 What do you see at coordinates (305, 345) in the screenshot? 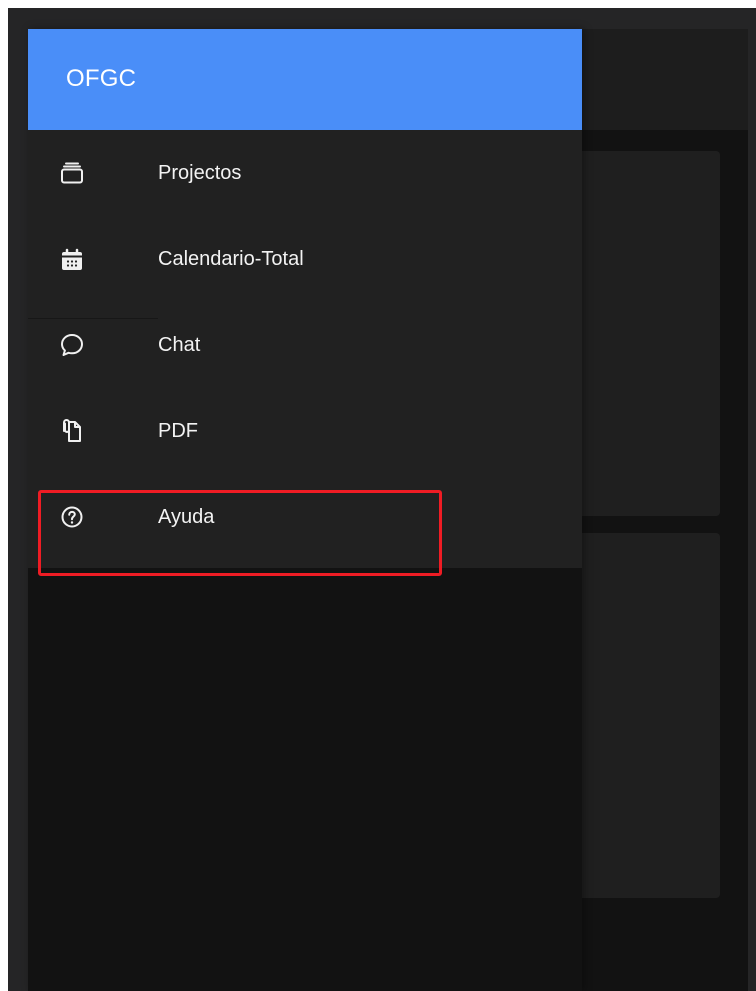
I see `menu-item-chat: Chat` at bounding box center [305, 345].